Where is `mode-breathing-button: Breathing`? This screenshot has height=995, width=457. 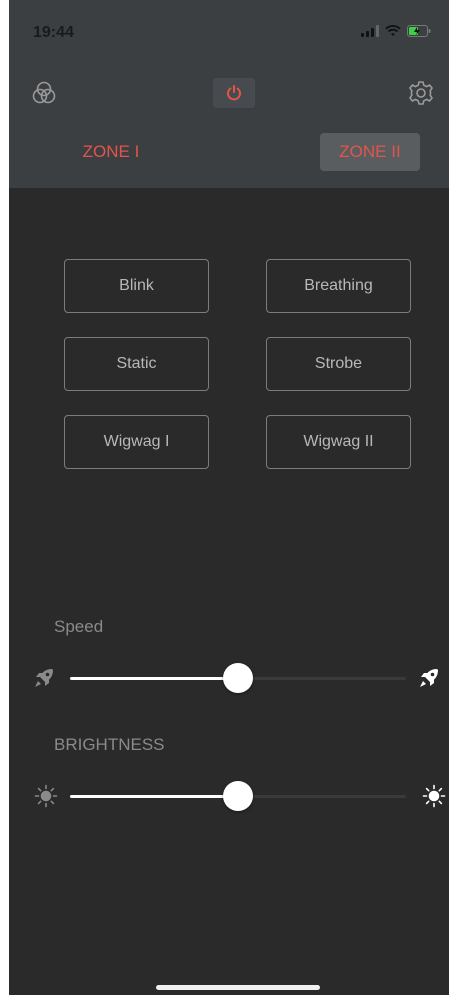 mode-breathing-button: Breathing is located at coordinates (338, 286).